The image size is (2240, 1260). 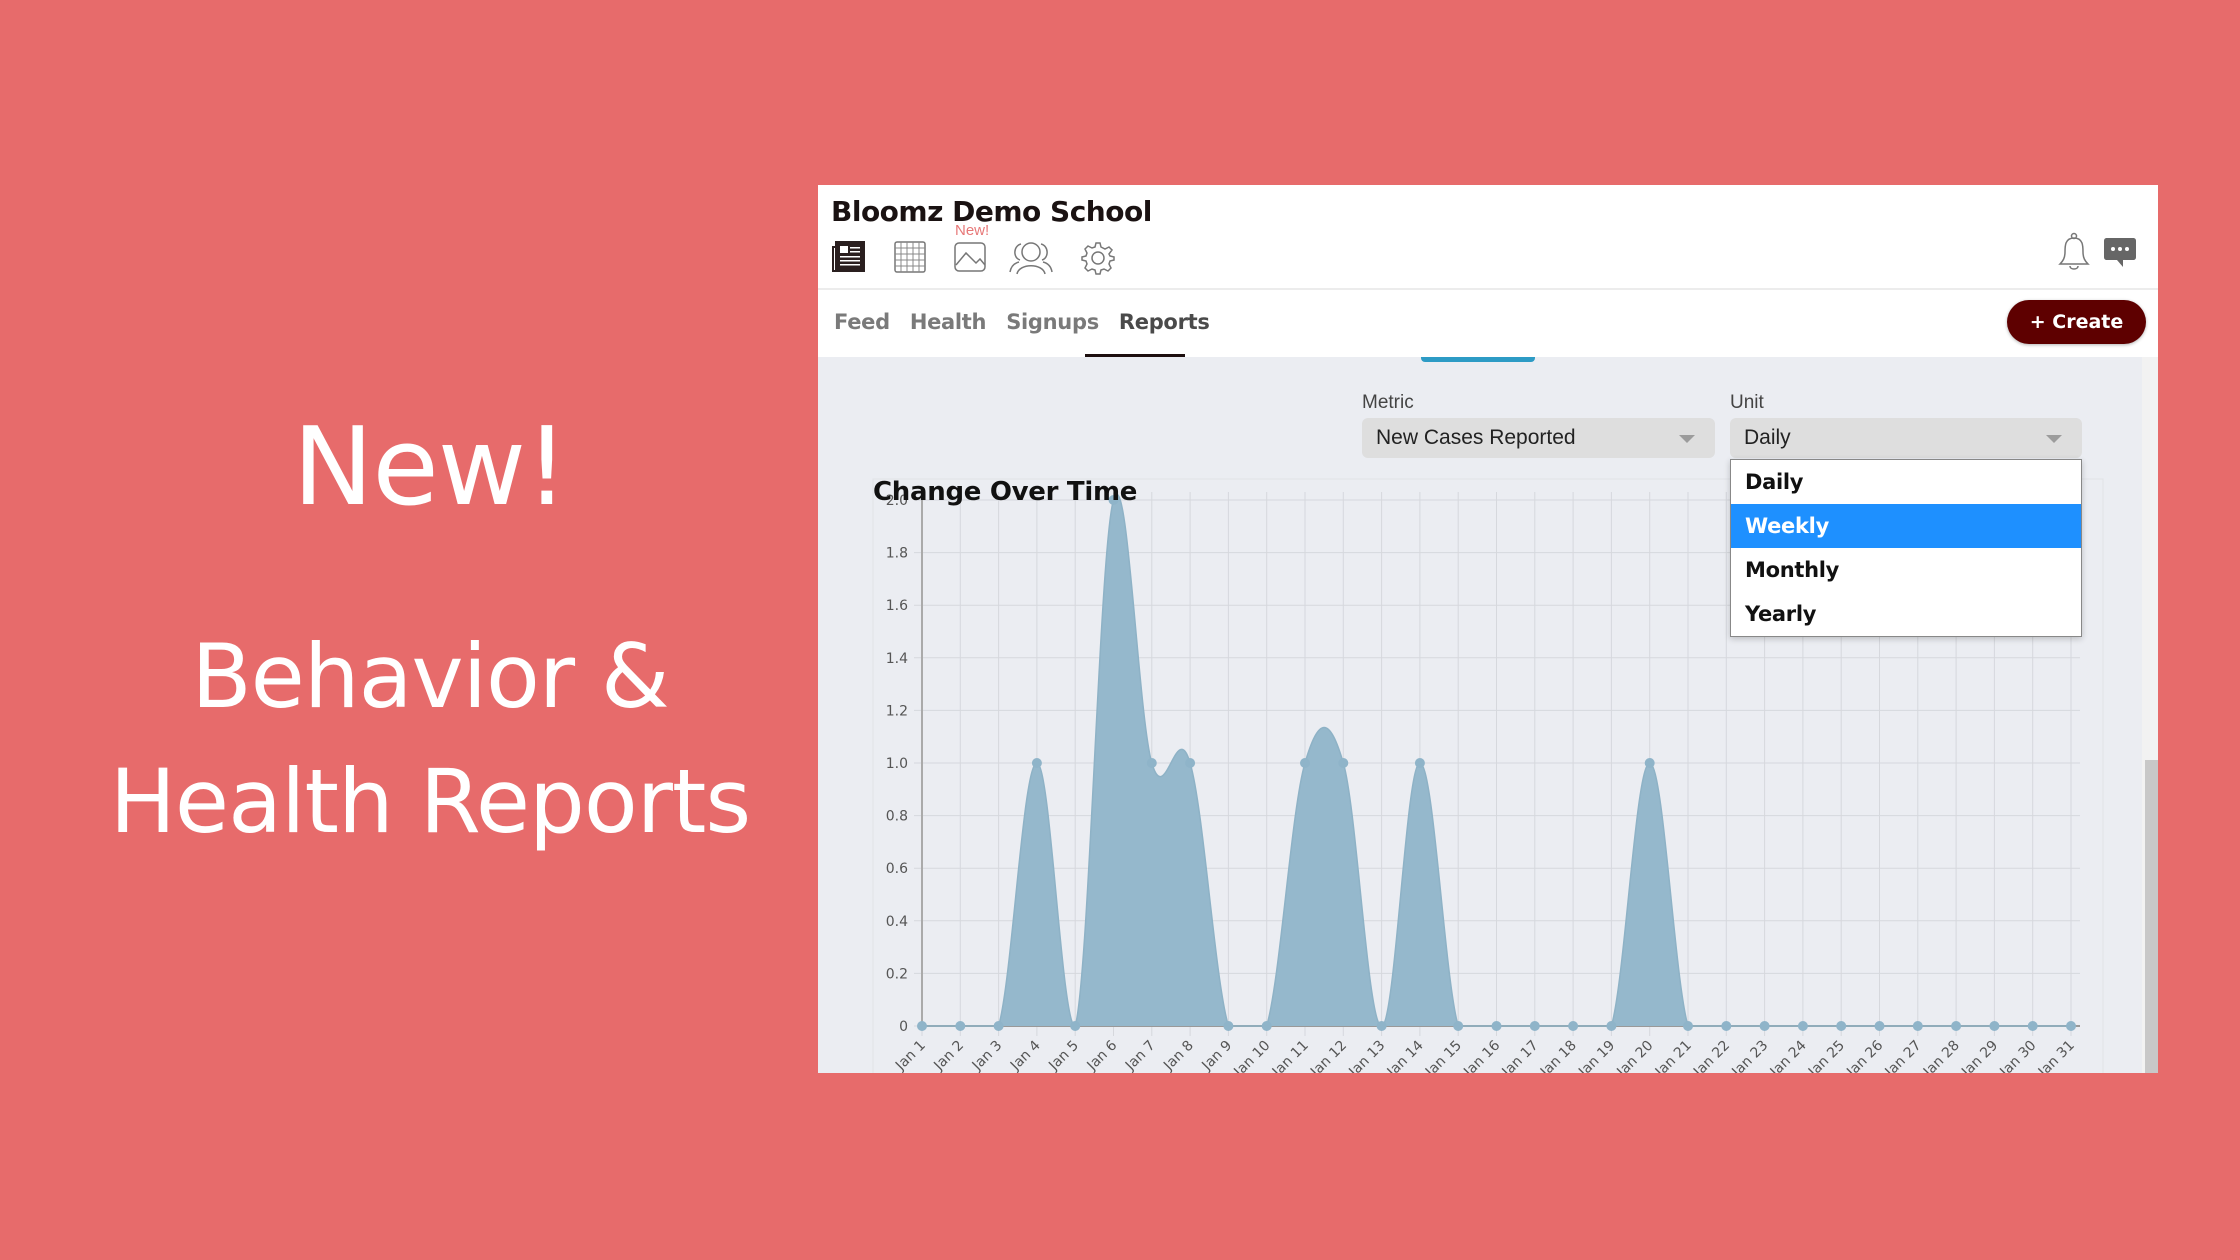 I want to click on photo-icon, so click(x=970, y=257).